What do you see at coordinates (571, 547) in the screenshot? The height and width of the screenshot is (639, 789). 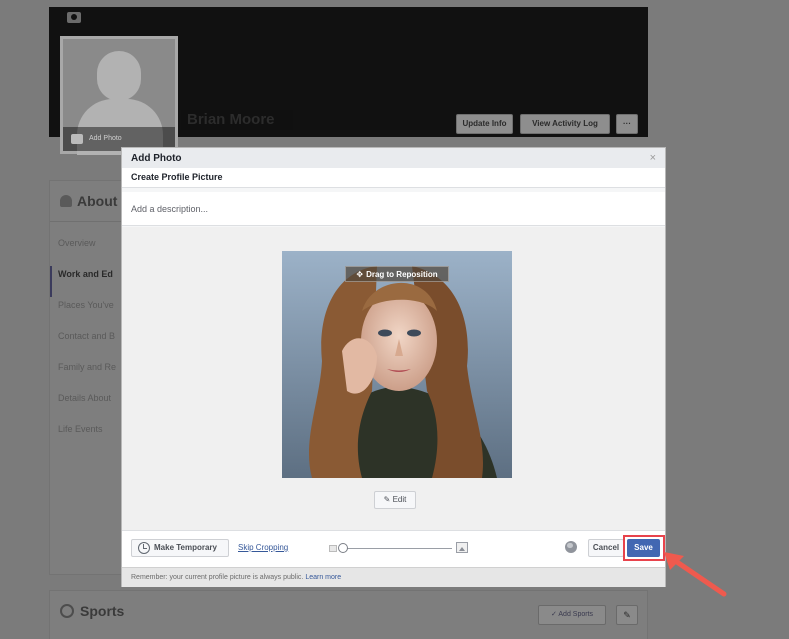 I see `globe-icon` at bounding box center [571, 547].